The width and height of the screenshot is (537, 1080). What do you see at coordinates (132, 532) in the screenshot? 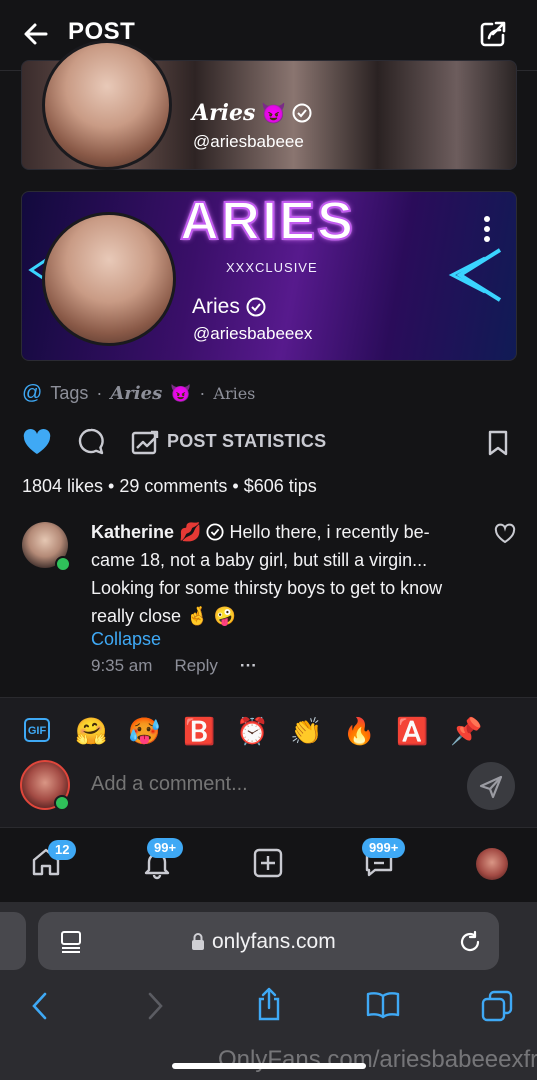
I see `comment-author: Katherine` at bounding box center [132, 532].